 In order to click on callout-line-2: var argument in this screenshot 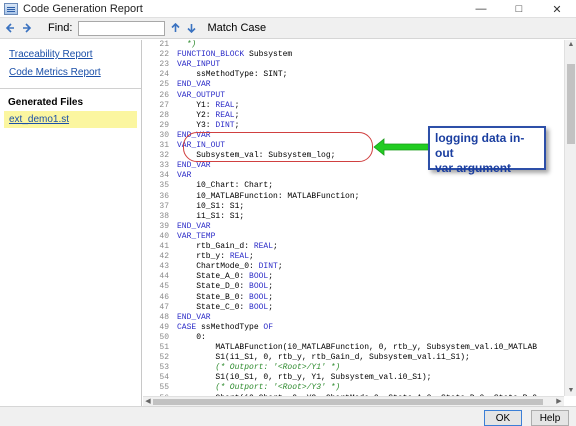, I will do `click(473, 168)`.